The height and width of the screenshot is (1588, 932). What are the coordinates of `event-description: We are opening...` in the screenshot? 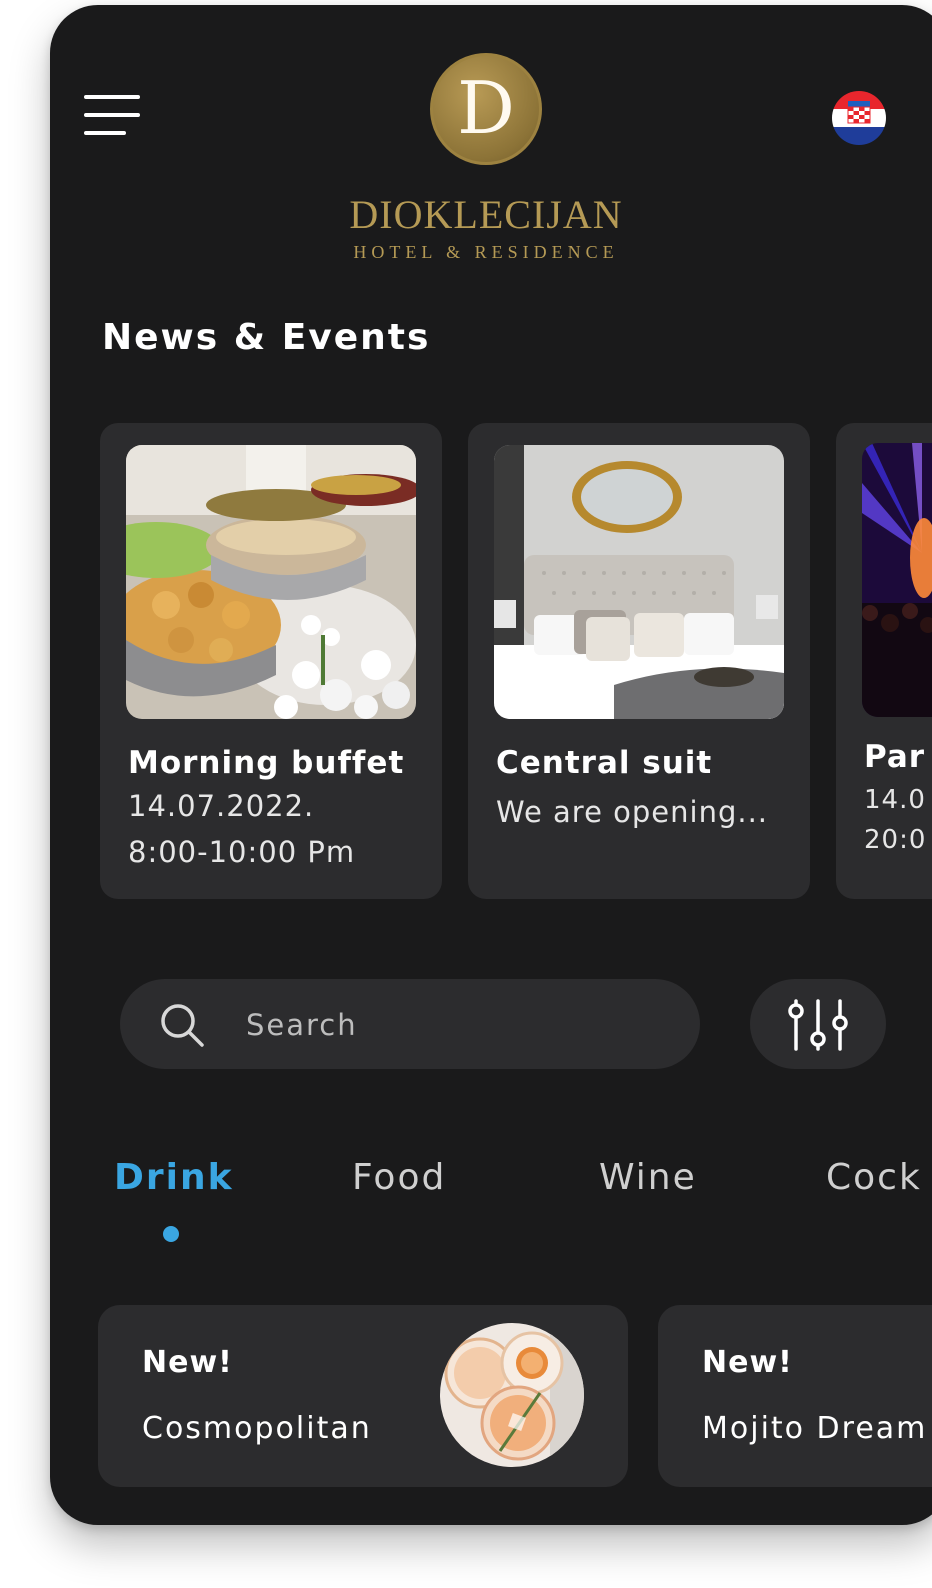 It's located at (632, 812).